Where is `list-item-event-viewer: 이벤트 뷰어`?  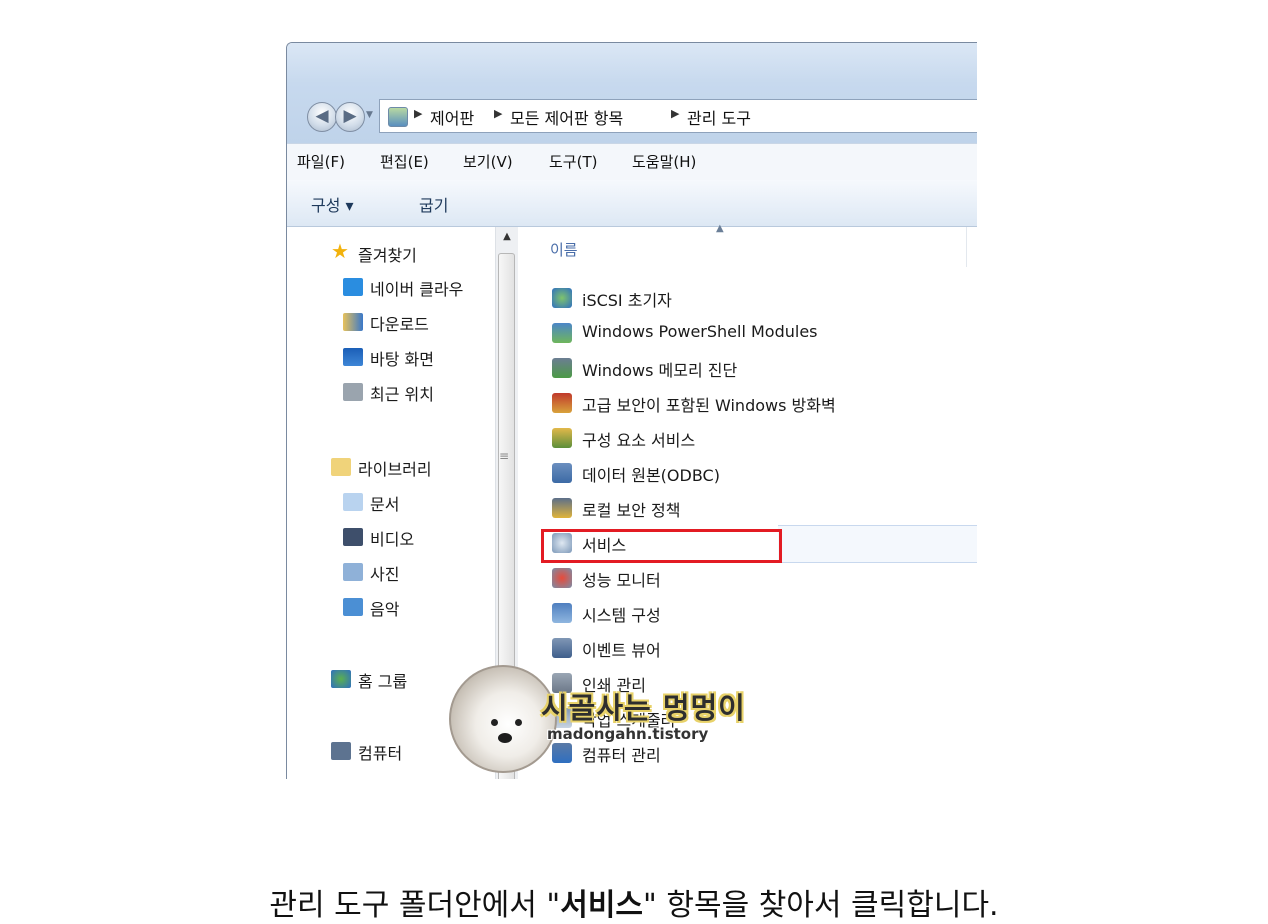
list-item-event-viewer: 이벤트 뷰어 is located at coordinates (762, 648).